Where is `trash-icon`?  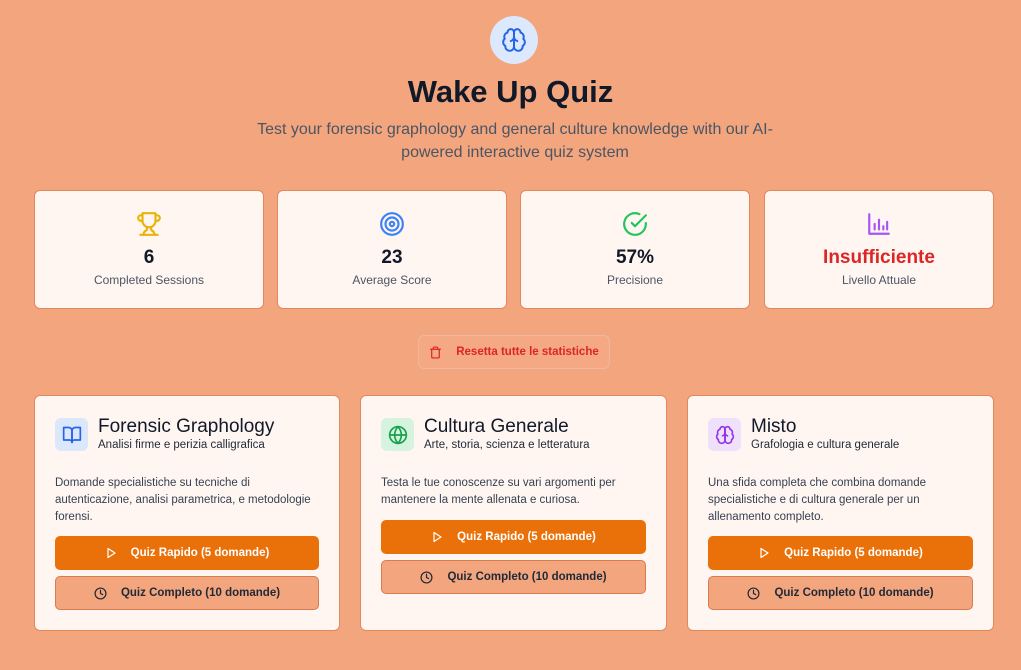 trash-icon is located at coordinates (436, 352).